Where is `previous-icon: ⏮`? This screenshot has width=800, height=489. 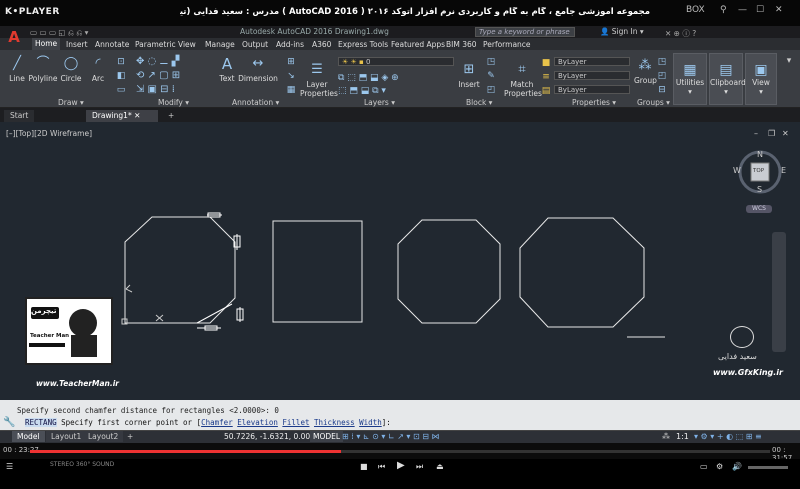 previous-icon: ⏮ is located at coordinates (381, 467).